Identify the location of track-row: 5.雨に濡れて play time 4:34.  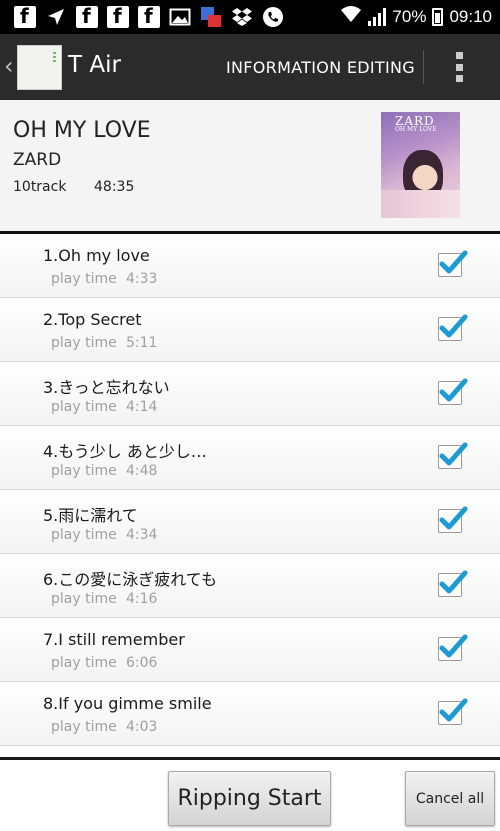
(250, 522).